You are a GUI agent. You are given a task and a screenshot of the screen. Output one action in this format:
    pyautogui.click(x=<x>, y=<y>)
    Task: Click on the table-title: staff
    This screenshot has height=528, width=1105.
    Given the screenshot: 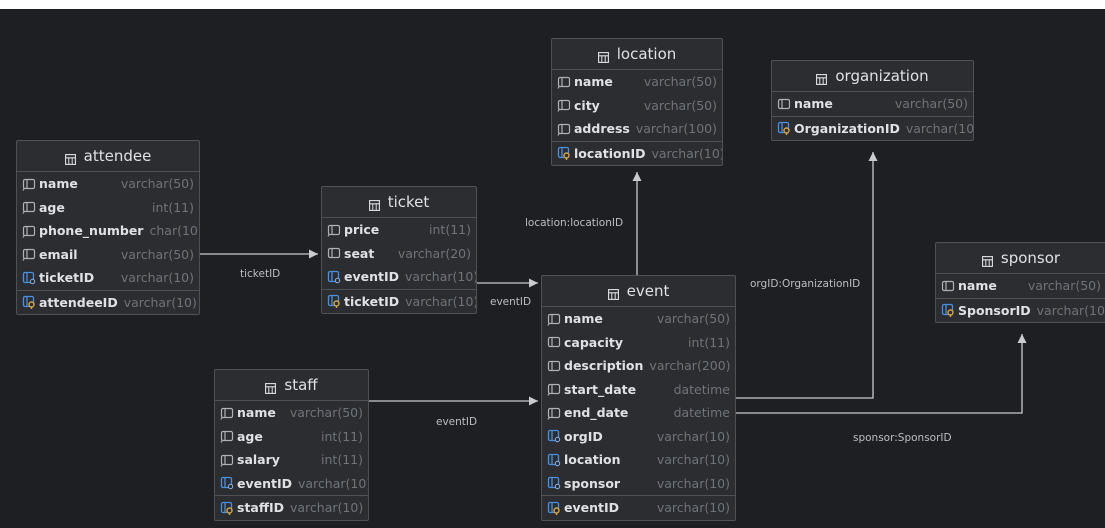 What is the action you would take?
    pyautogui.click(x=301, y=385)
    